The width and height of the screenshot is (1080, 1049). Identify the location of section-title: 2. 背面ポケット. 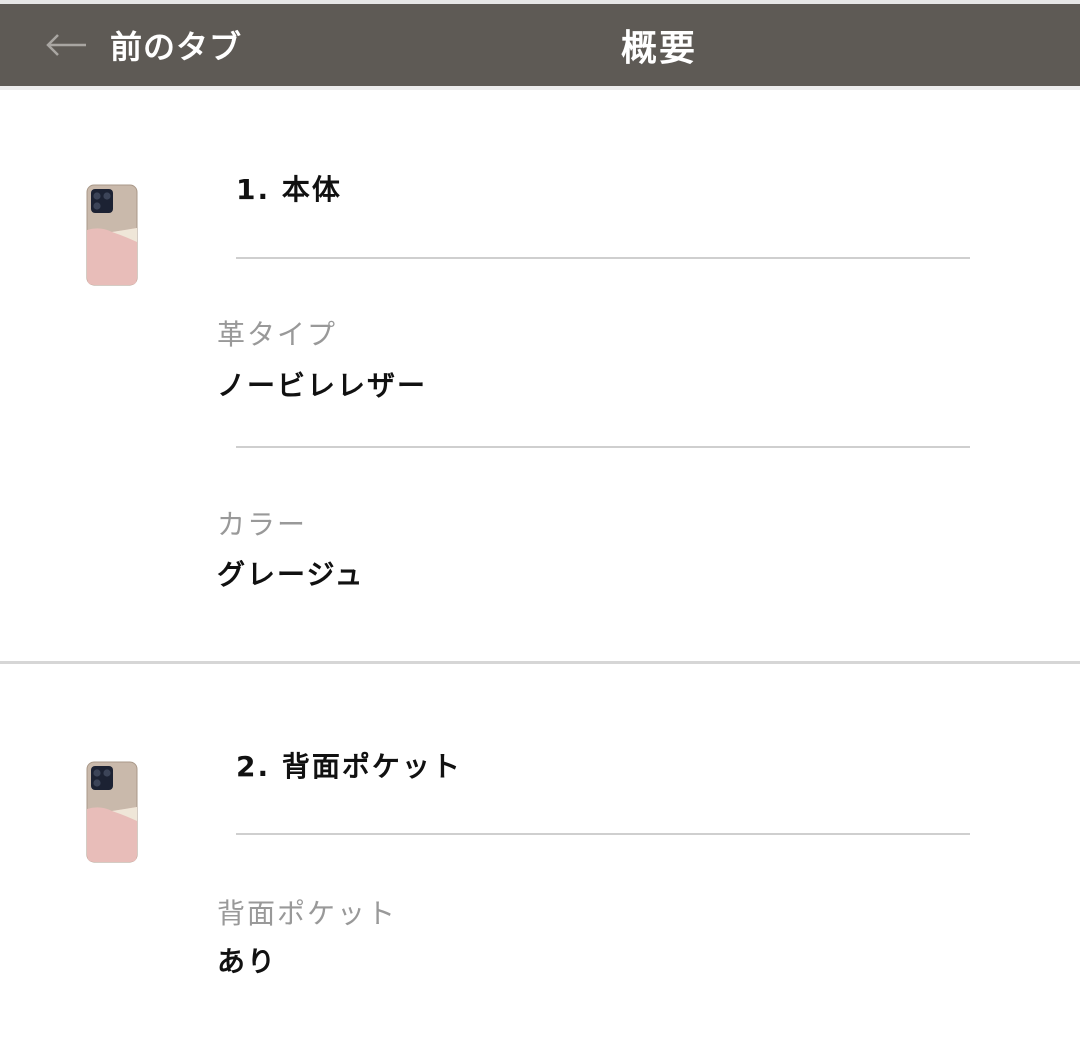
(349, 766).